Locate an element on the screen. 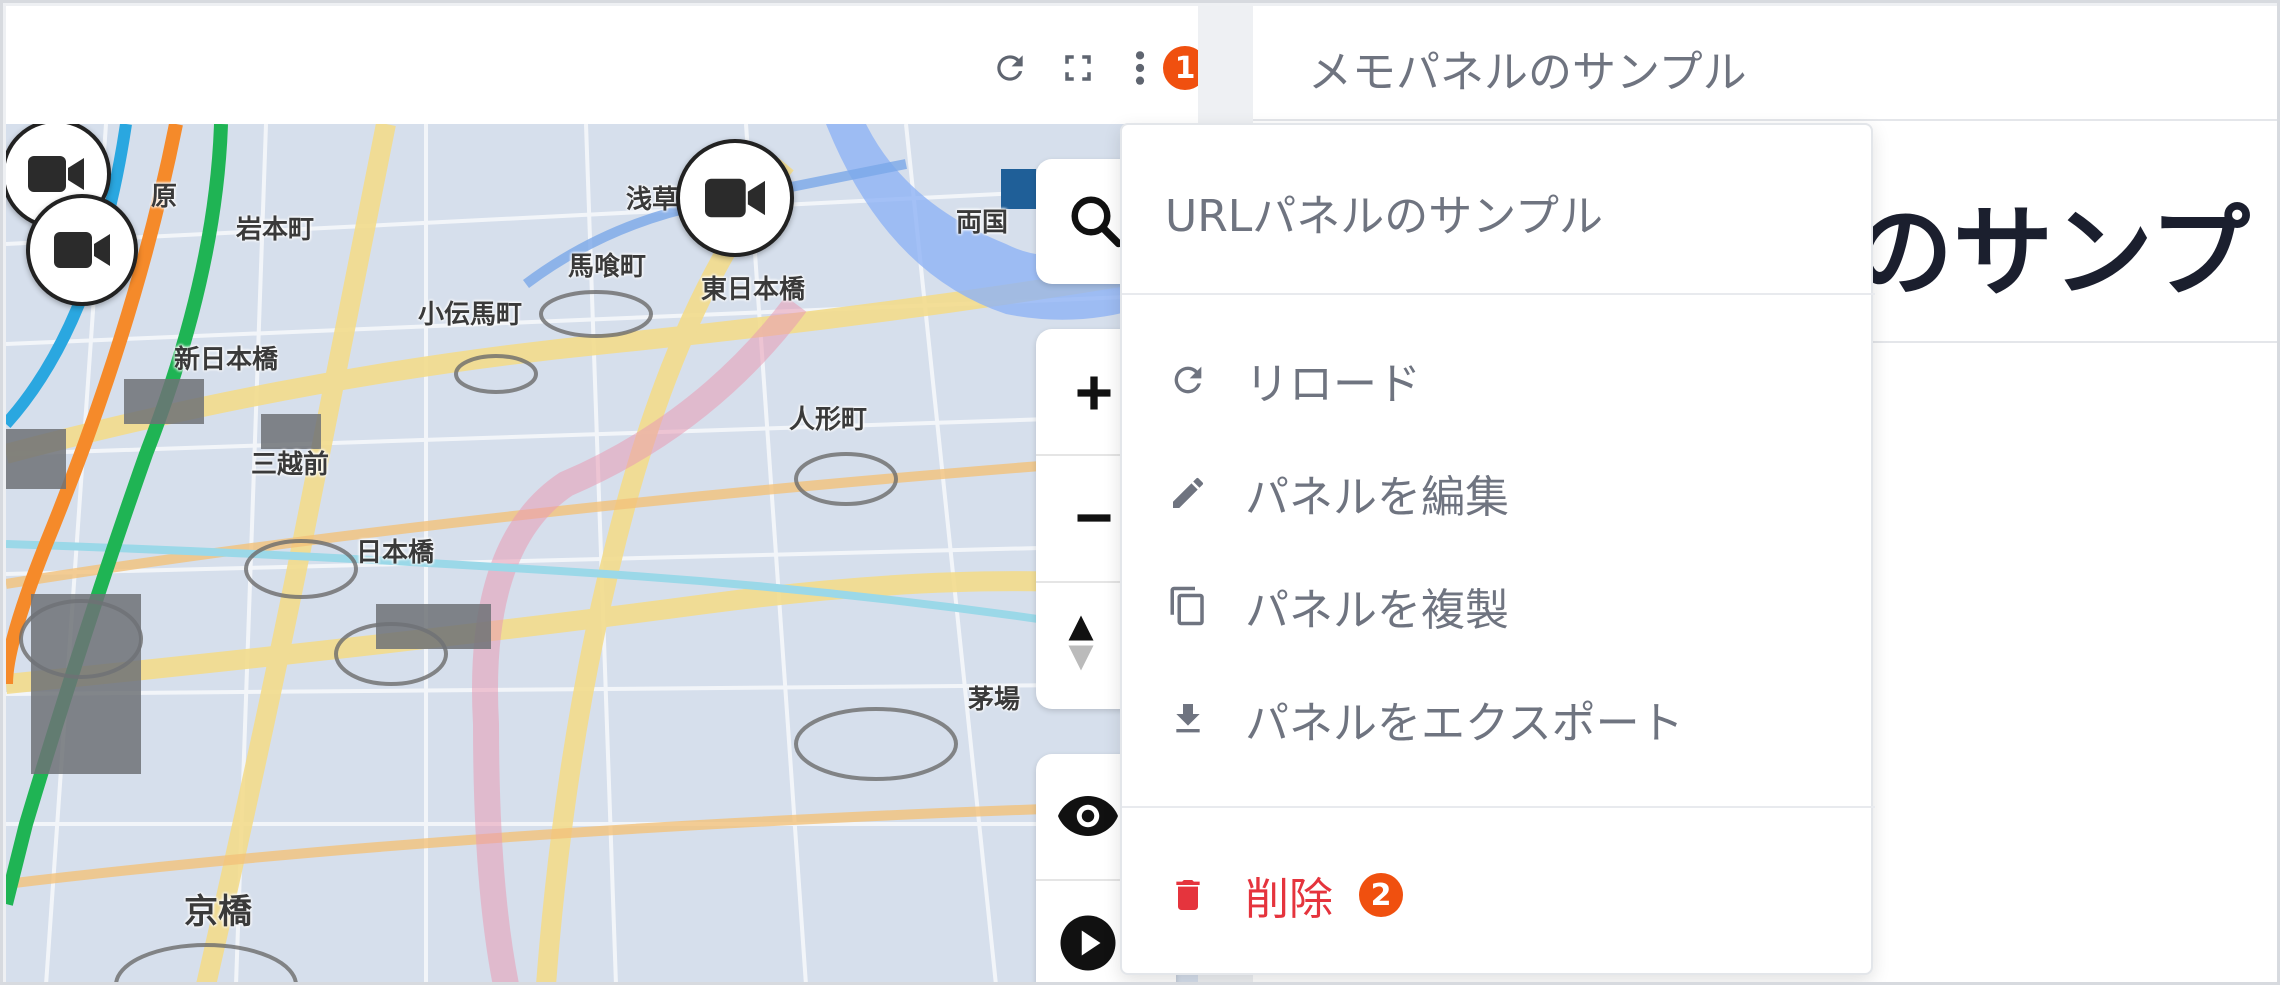  menu-item-reload: リロード is located at coordinates (1498, 380).